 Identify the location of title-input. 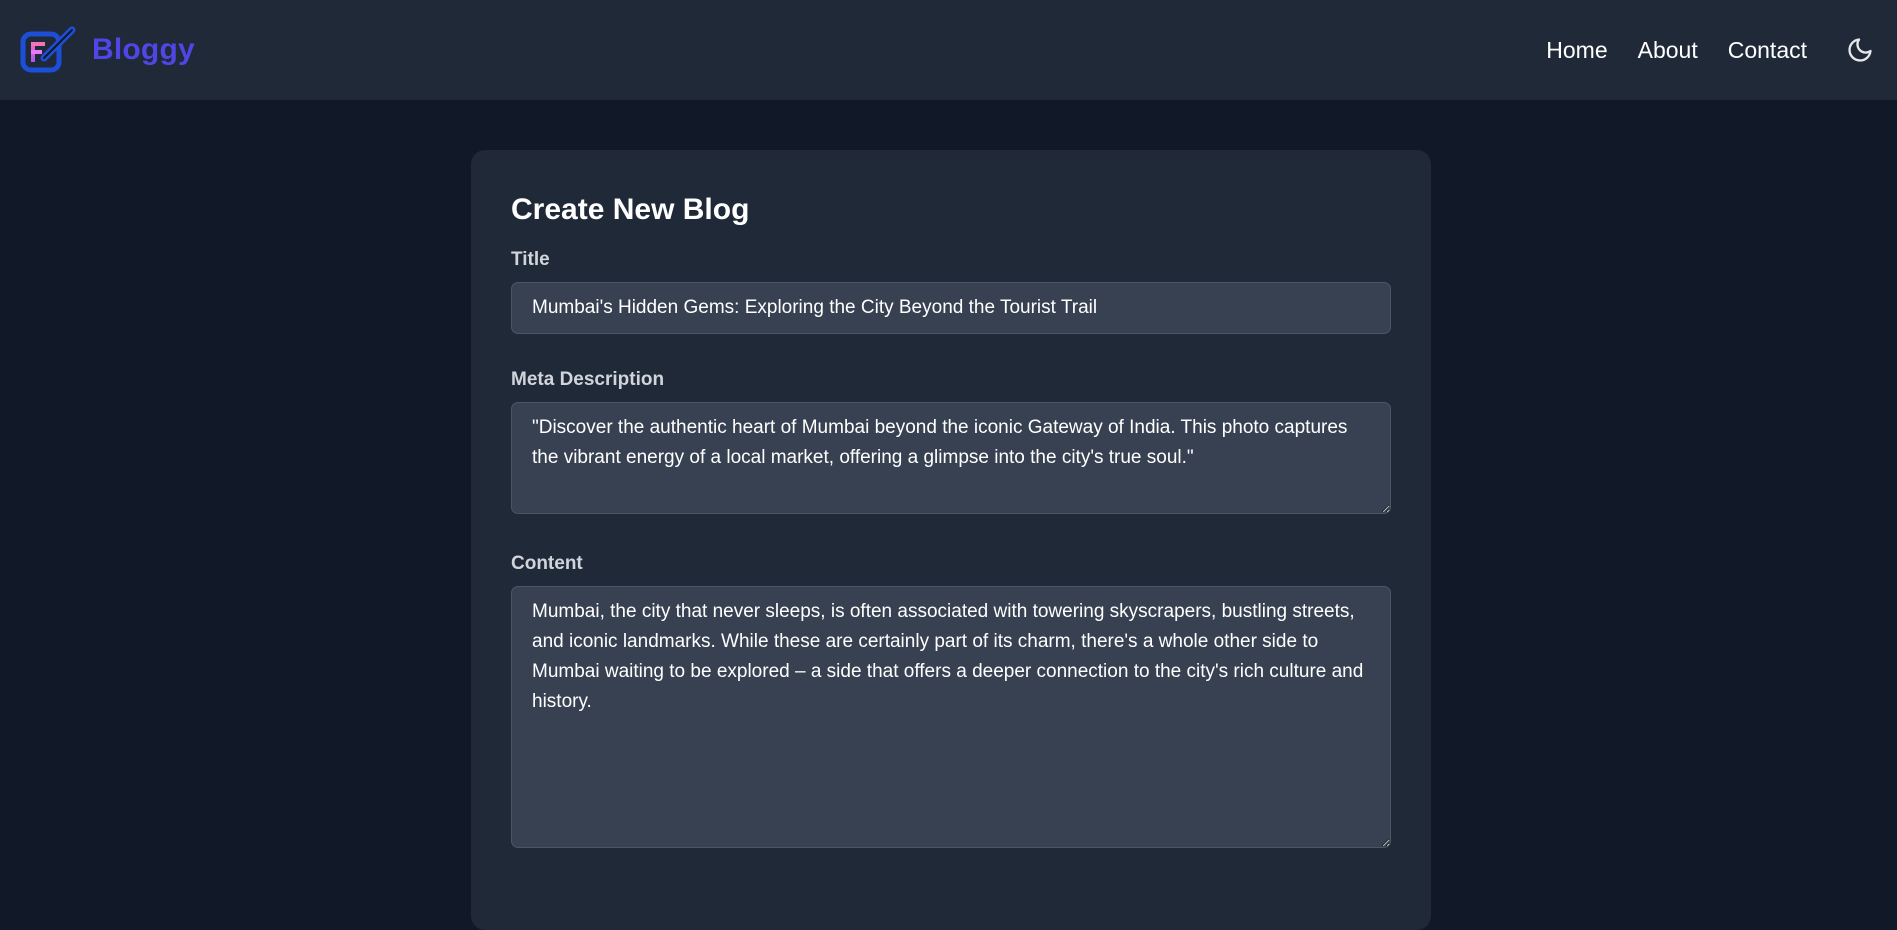
(951, 308).